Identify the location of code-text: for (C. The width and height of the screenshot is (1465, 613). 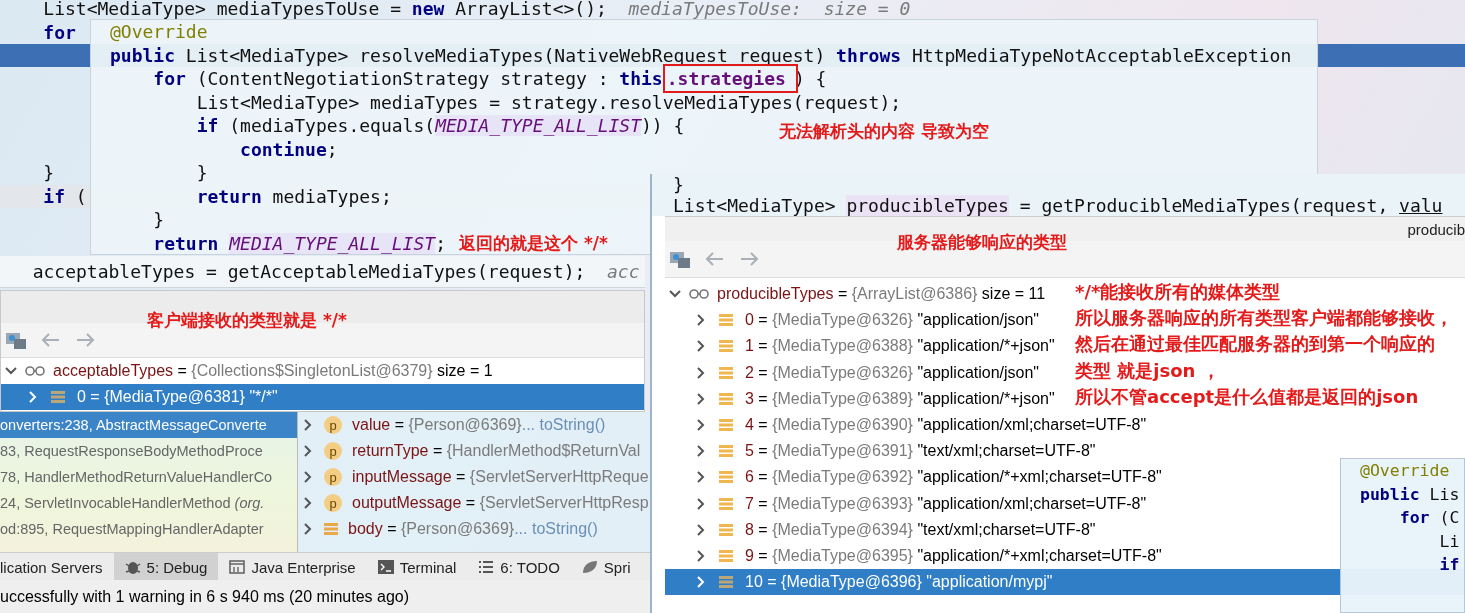
(1429, 518).